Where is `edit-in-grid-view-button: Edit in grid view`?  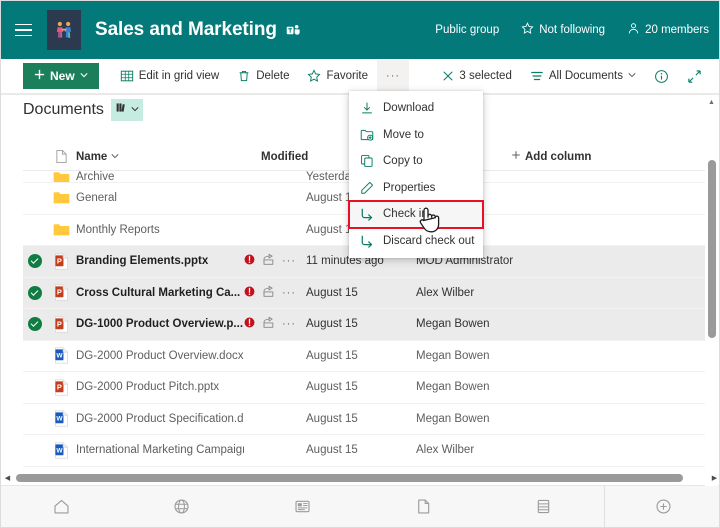 edit-in-grid-view-button: Edit in grid view is located at coordinates (170, 76).